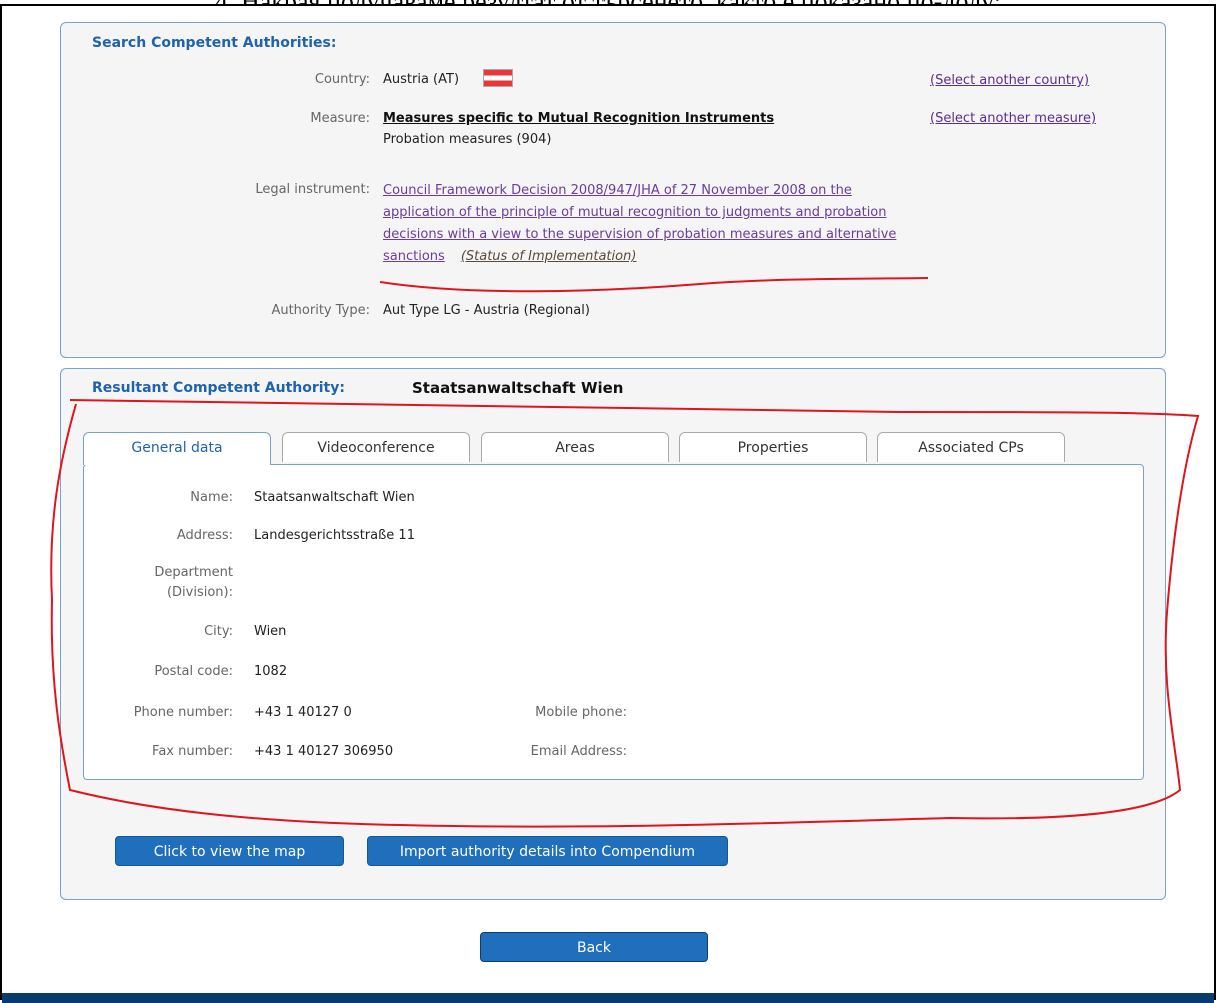 The image size is (1216, 1003). I want to click on authority-type-label: Authority Type:, so click(320, 310).